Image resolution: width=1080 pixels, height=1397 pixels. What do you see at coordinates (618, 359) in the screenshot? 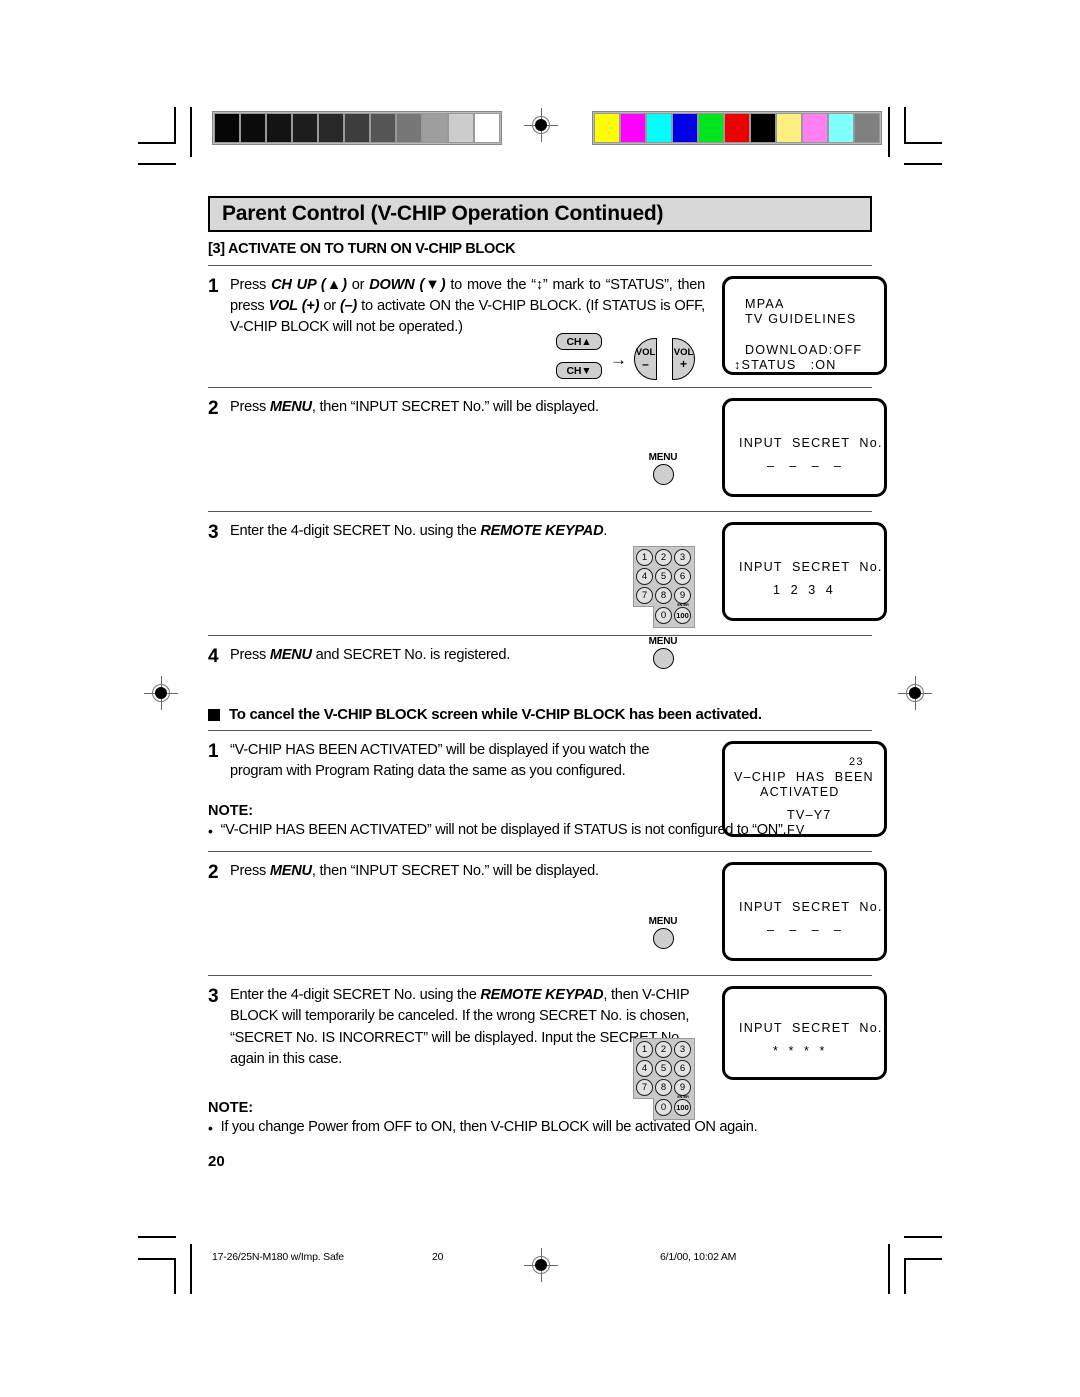
I see `arrow-right-icon: →` at bounding box center [618, 359].